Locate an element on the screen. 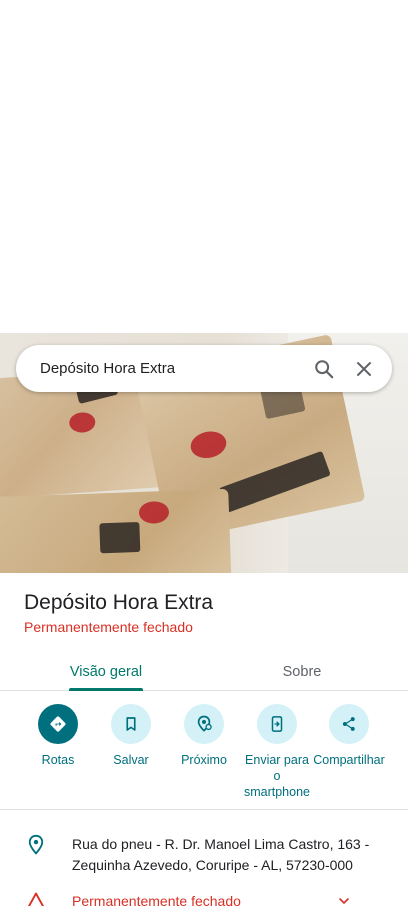  hours-status-label: Permanentemente fechado is located at coordinates (156, 899).